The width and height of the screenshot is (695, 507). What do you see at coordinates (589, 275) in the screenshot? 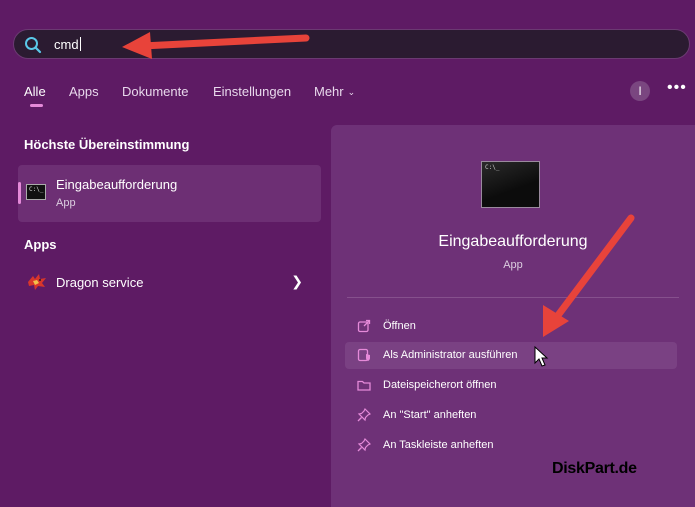
I see `arrow-to-admin-icon` at bounding box center [589, 275].